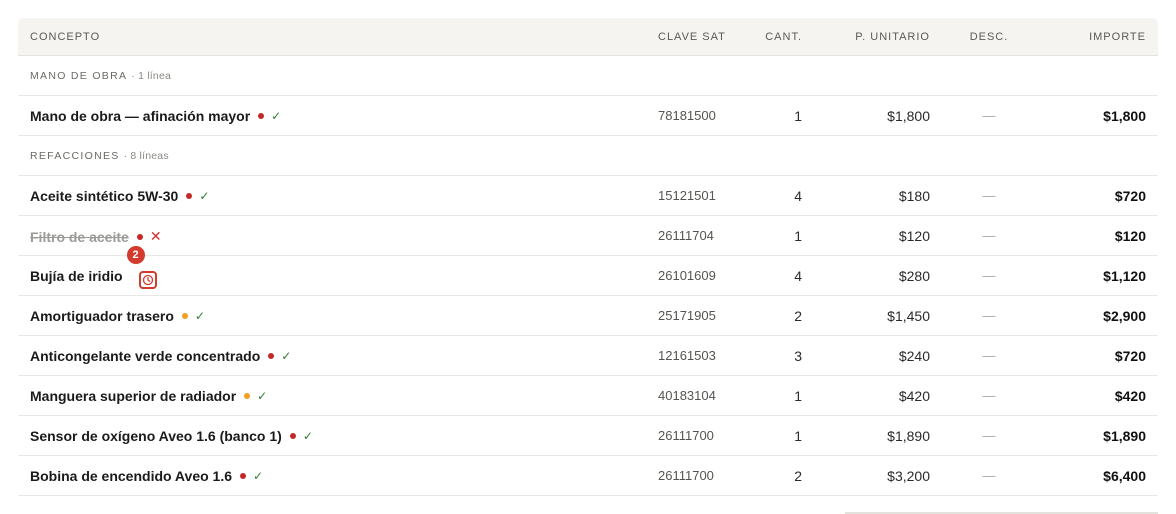 The width and height of the screenshot is (1176, 514). What do you see at coordinates (908, 476) in the screenshot?
I see `precio-unitario: $3,200` at bounding box center [908, 476].